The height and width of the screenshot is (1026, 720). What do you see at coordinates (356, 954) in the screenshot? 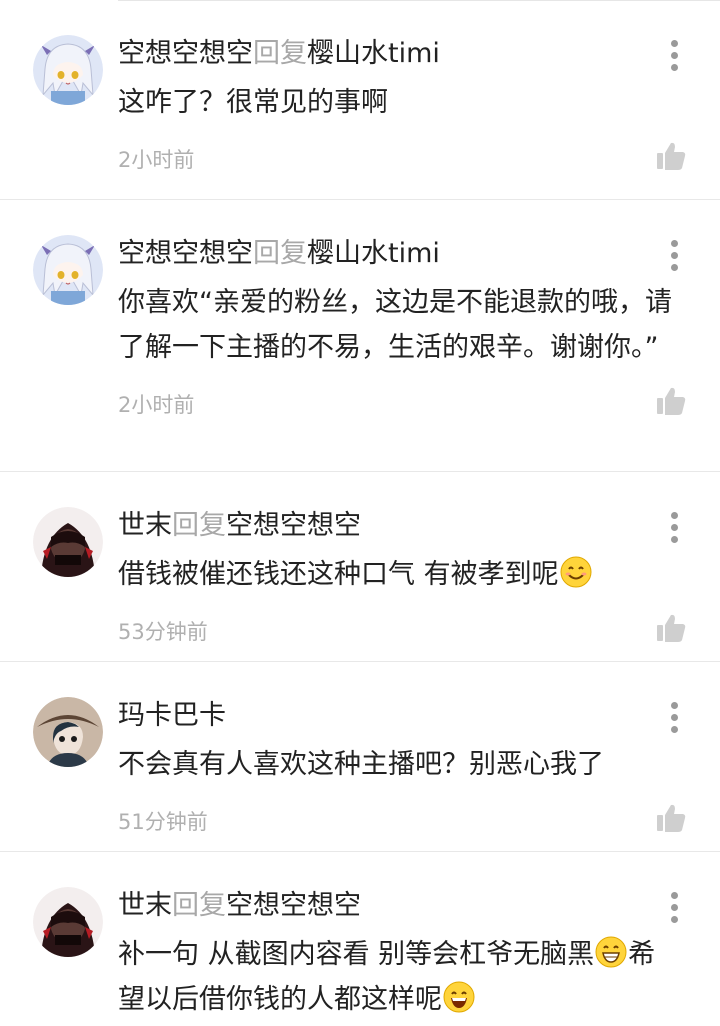
I see `comment-text-part1: 补一句 从截图内容看 别等会杠爷无脑黑` at bounding box center [356, 954].